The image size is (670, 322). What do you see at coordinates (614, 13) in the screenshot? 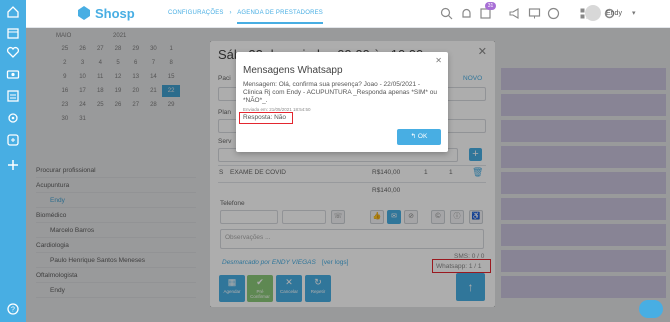
I see `user-name: Endy` at bounding box center [614, 13].